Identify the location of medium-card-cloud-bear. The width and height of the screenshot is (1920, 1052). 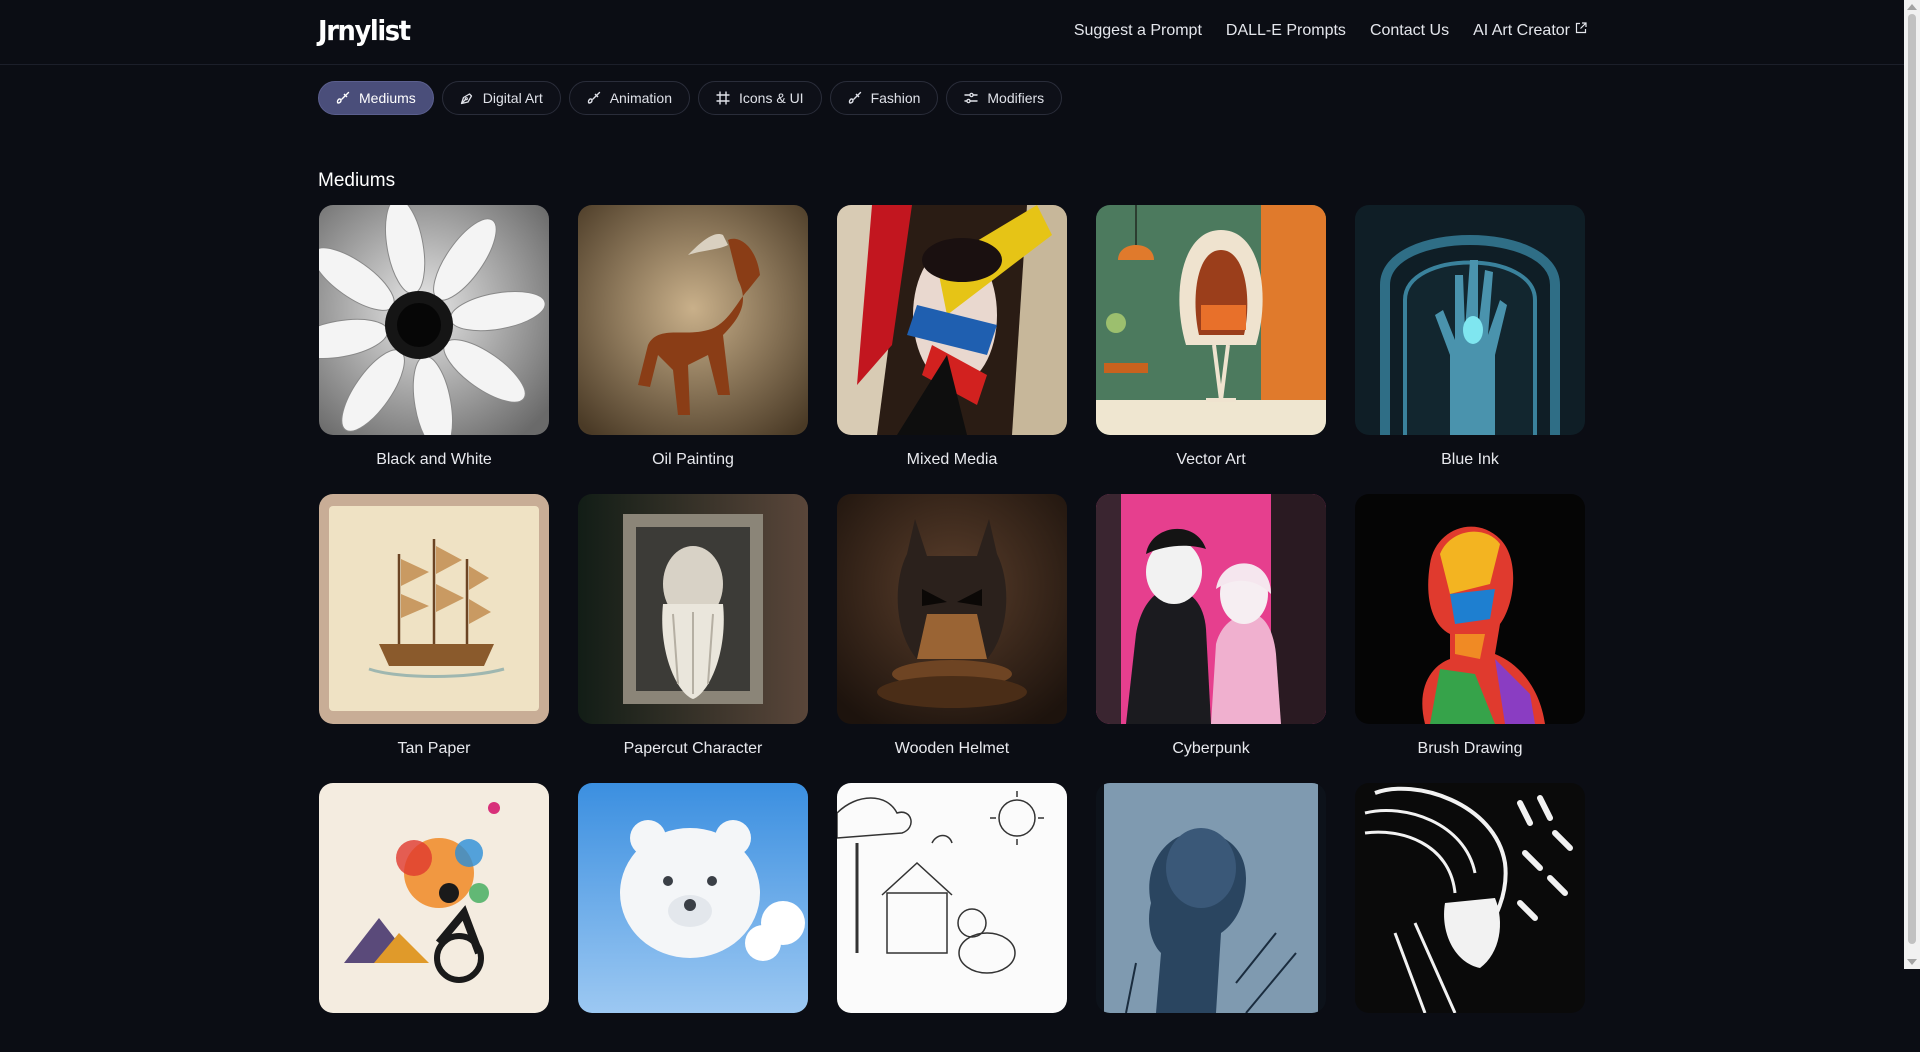
(693, 917).